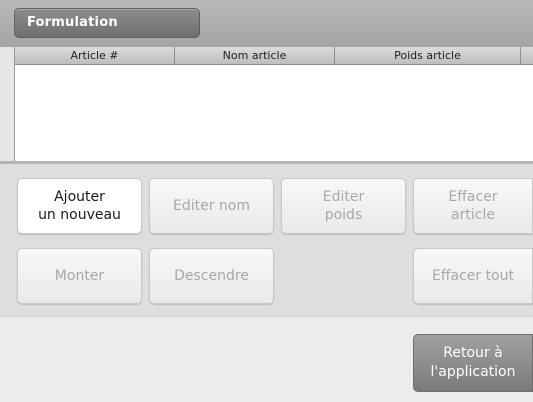 This screenshot has height=402, width=533. I want to click on return-to-application-button: Retour à l'application, so click(473, 363).